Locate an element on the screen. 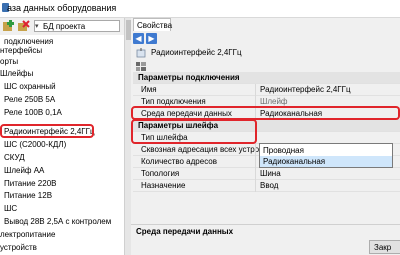  description-title: Среда передачи данных is located at coordinates (185, 231).